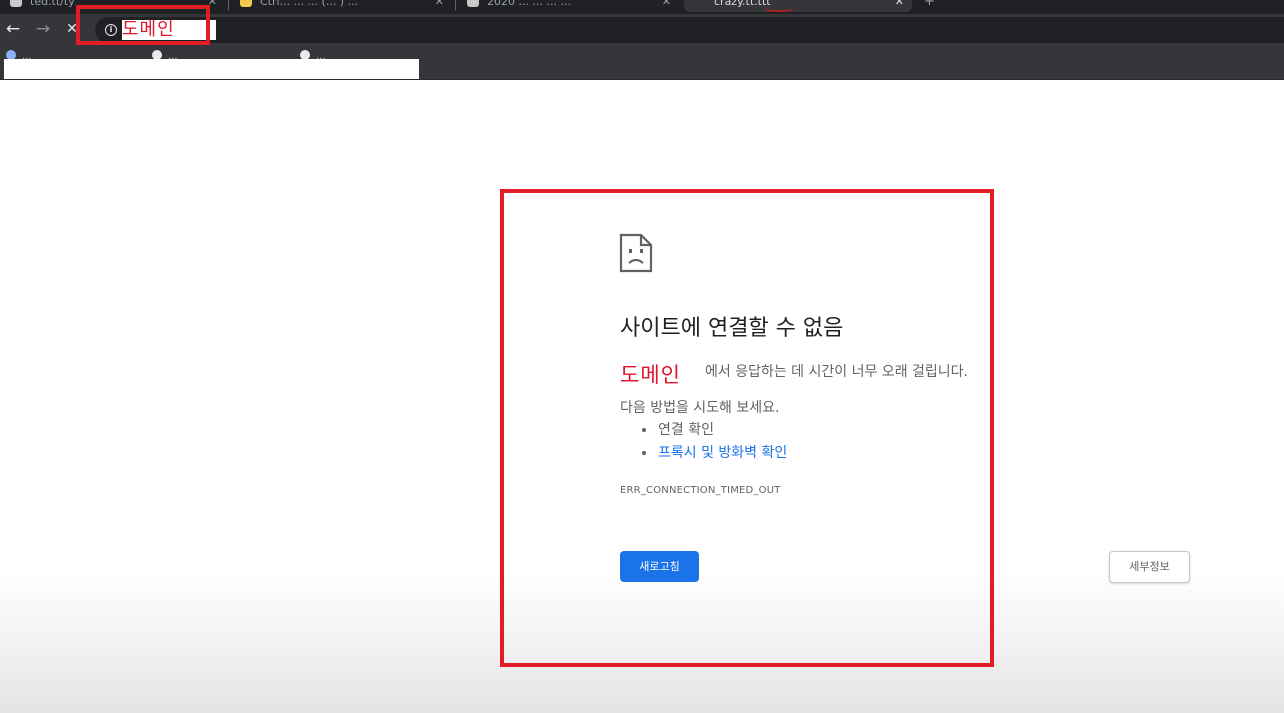  Describe the element at coordinates (659, 566) in the screenshot. I see `reload-button: 새로고침` at that location.